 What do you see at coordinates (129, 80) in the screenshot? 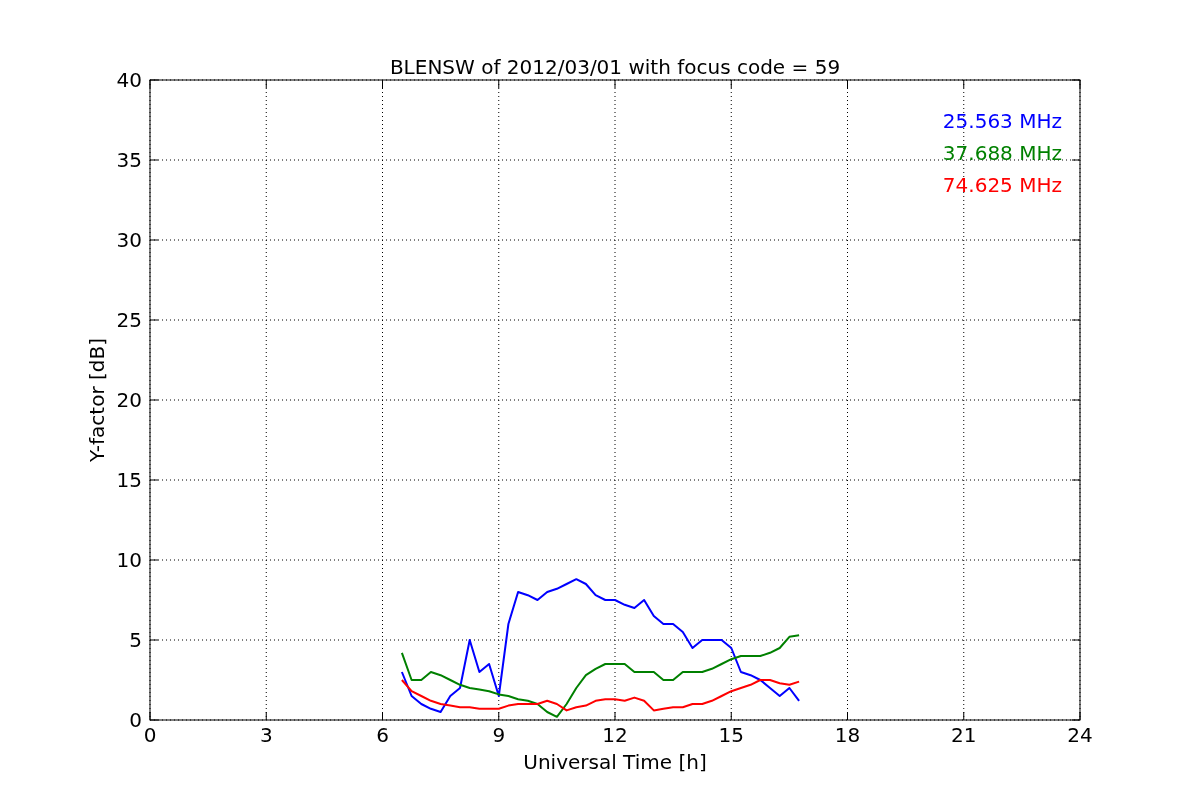
I see `tick-label: 40` at bounding box center [129, 80].